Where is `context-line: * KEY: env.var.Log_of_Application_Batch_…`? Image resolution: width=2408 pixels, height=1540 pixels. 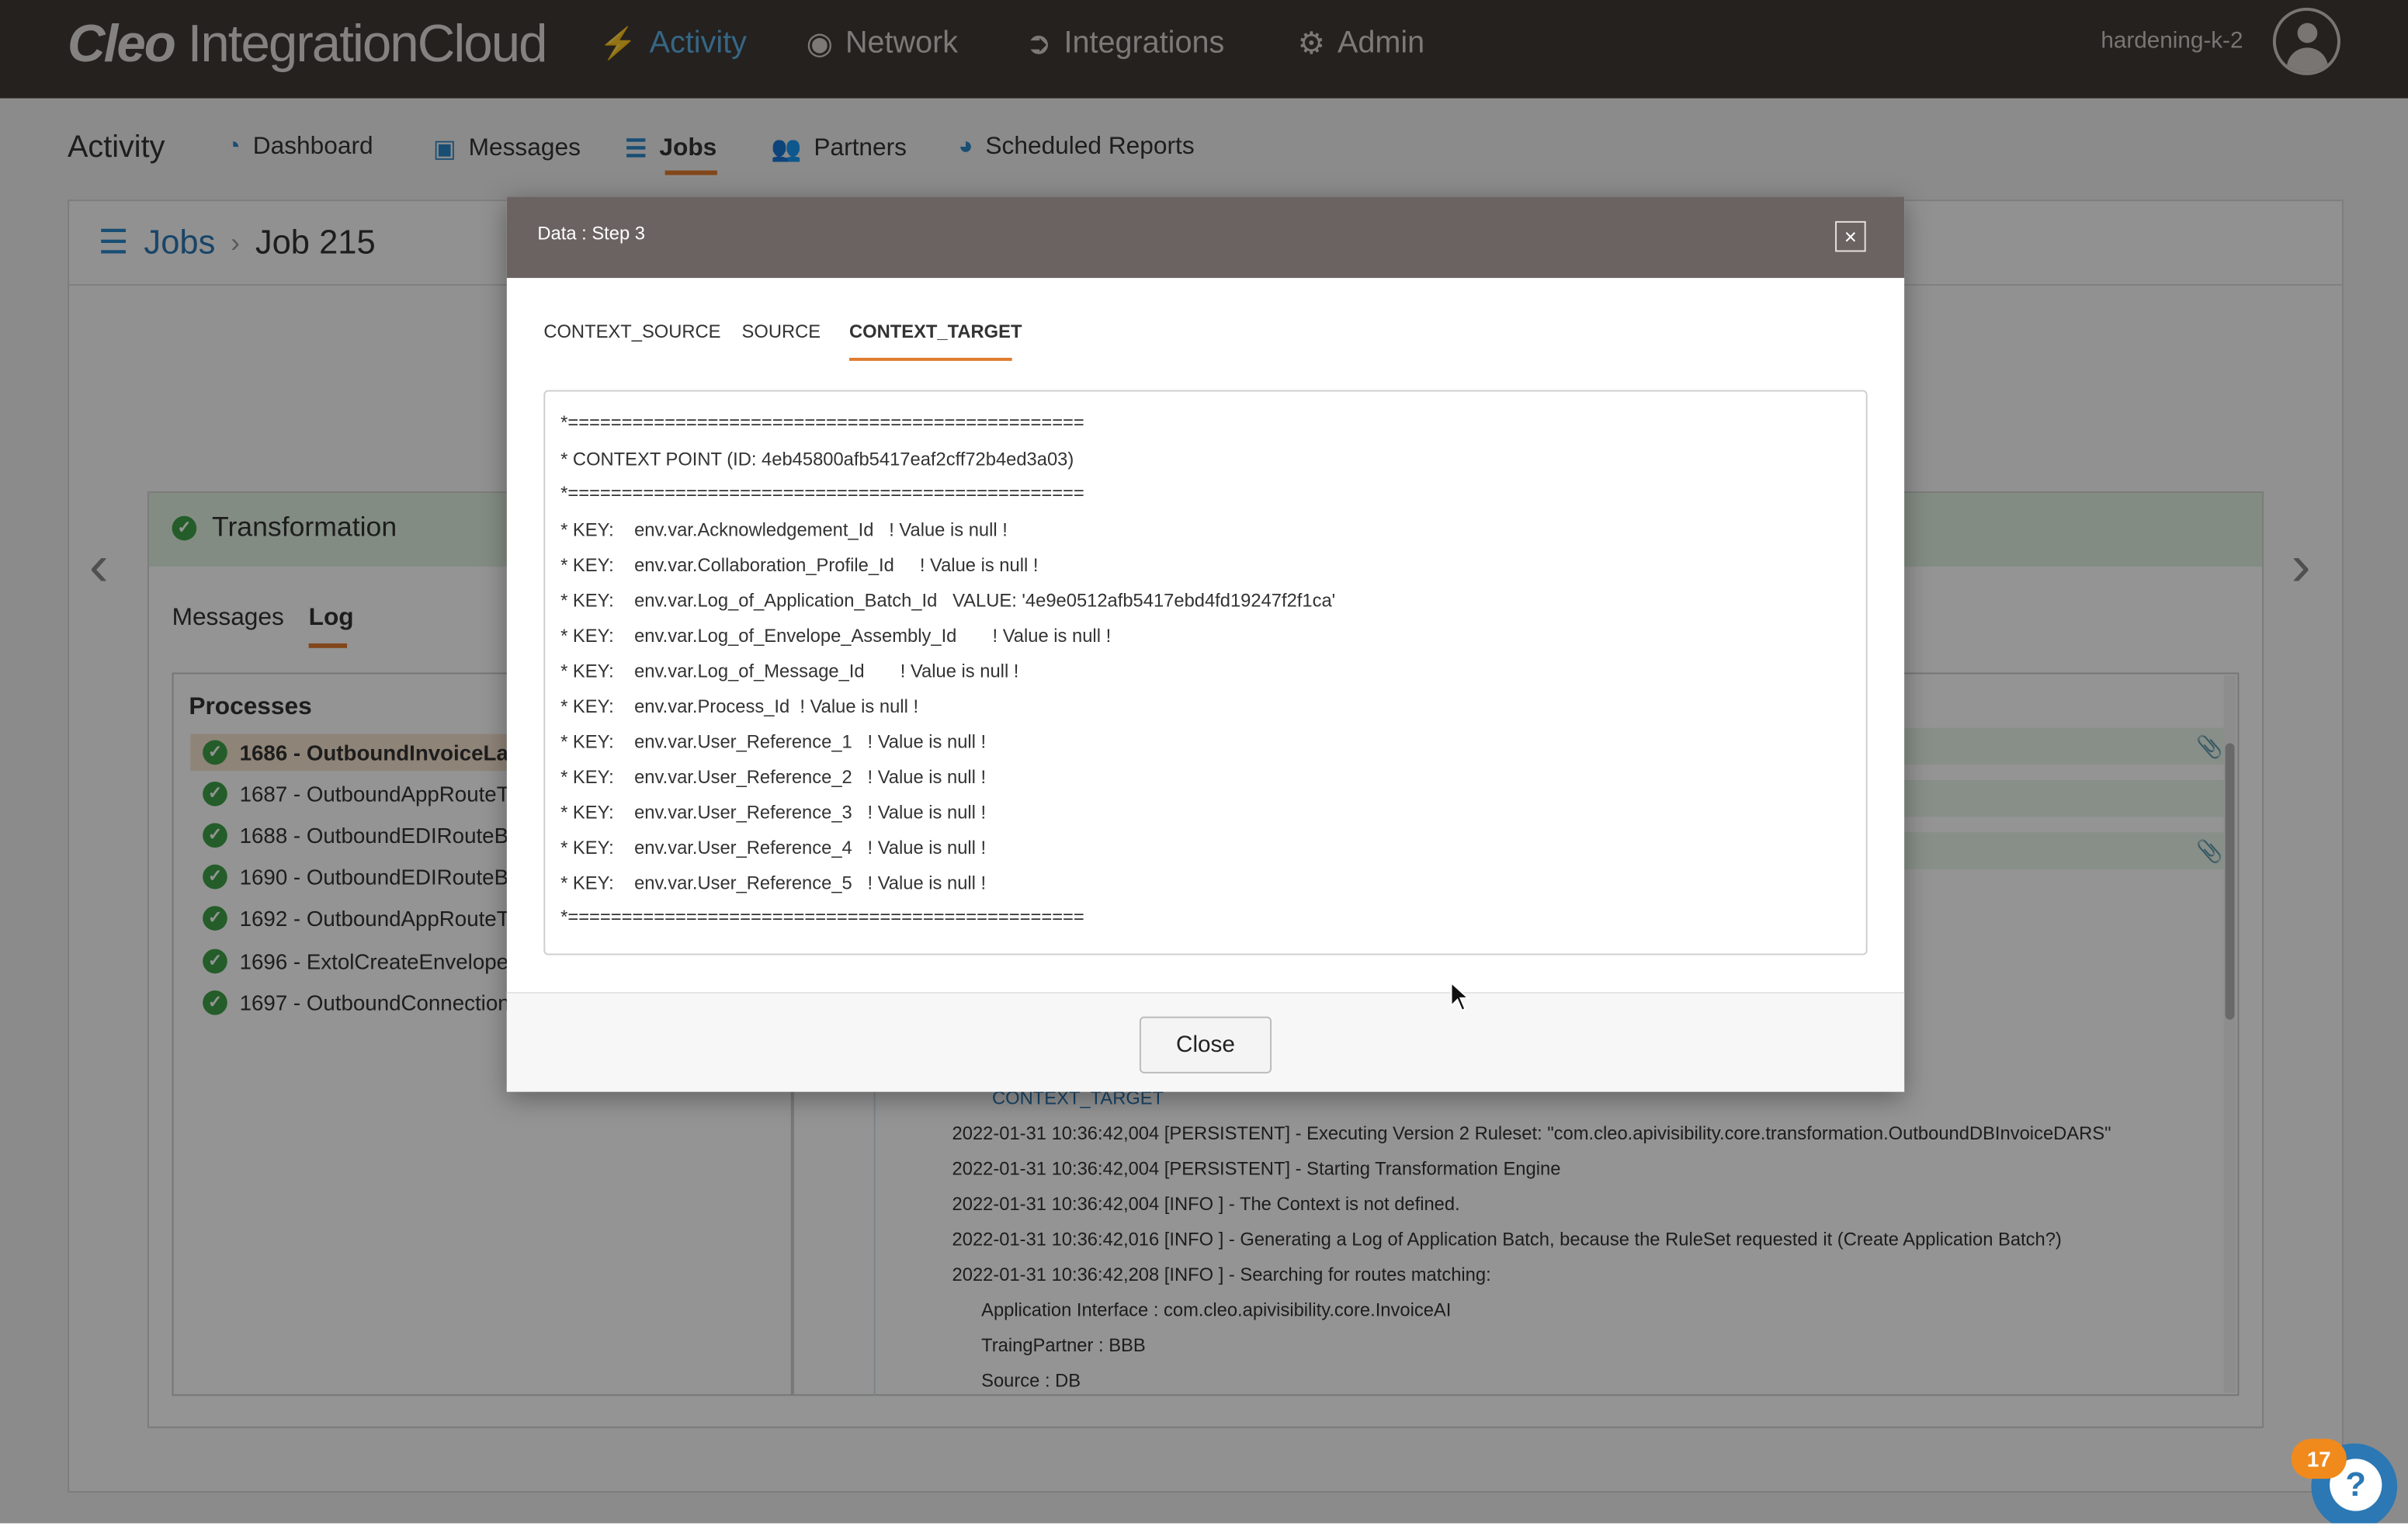
context-line: * KEY: env.var.Log_of_Application_Batch_… is located at coordinates (948, 600).